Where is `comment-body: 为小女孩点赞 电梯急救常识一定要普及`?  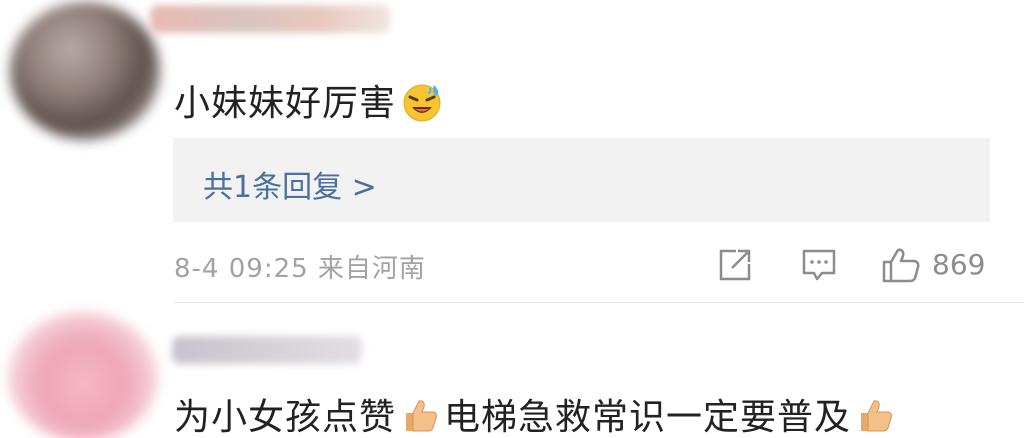 comment-body: 为小女孩点赞 电梯急救常识一定要普及 is located at coordinates (536, 413).